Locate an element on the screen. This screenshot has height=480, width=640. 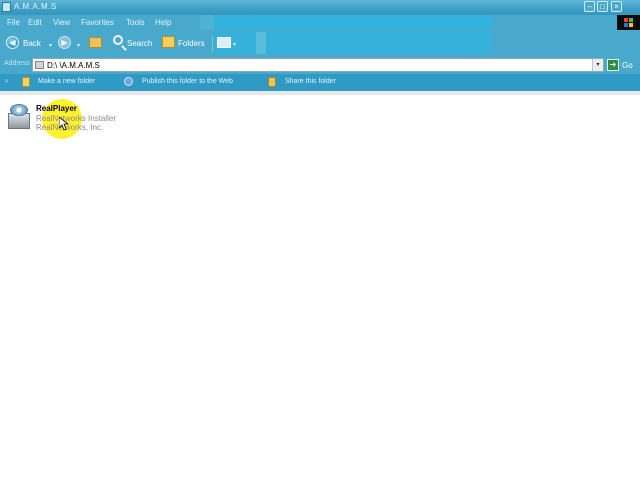
go-label: Go is located at coordinates (627, 65).